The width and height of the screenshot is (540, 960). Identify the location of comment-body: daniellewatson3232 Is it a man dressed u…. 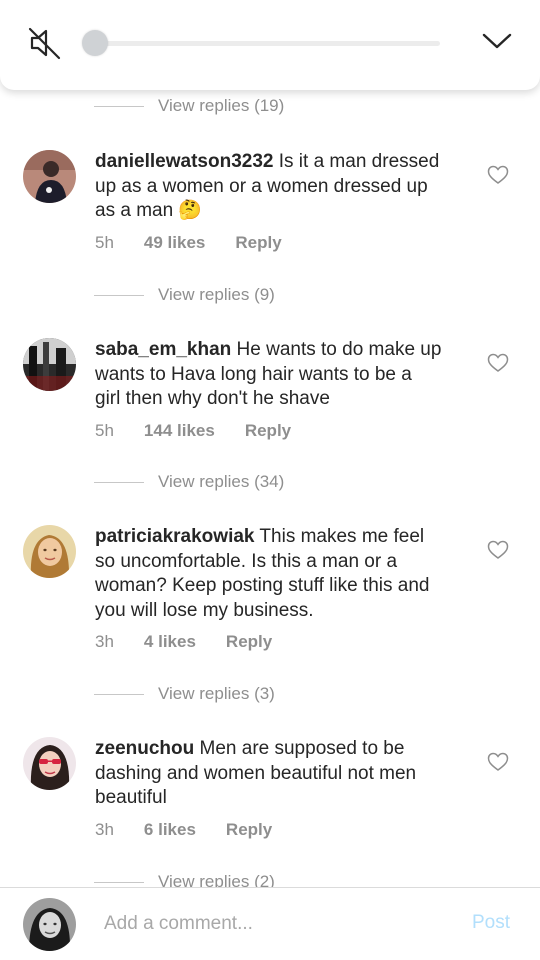
(285, 187).